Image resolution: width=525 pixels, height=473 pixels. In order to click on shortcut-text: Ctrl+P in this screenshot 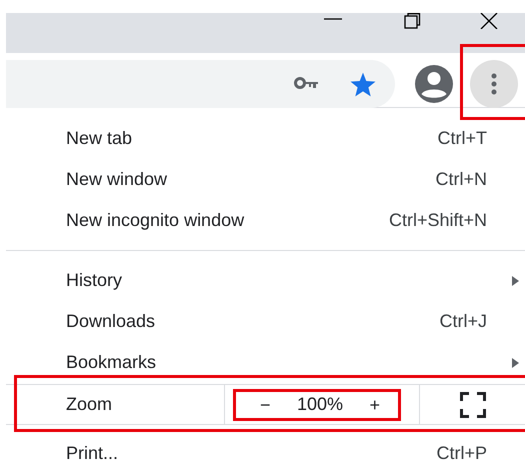, I will do `click(461, 453)`.